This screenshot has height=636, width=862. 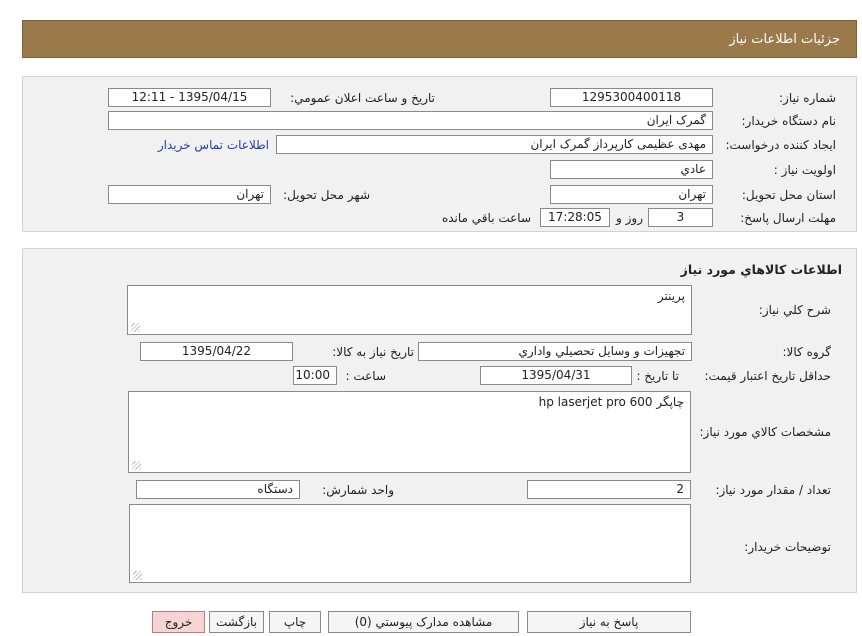 What do you see at coordinates (680, 217) in the screenshot?
I see `days-field: 3` at bounding box center [680, 217].